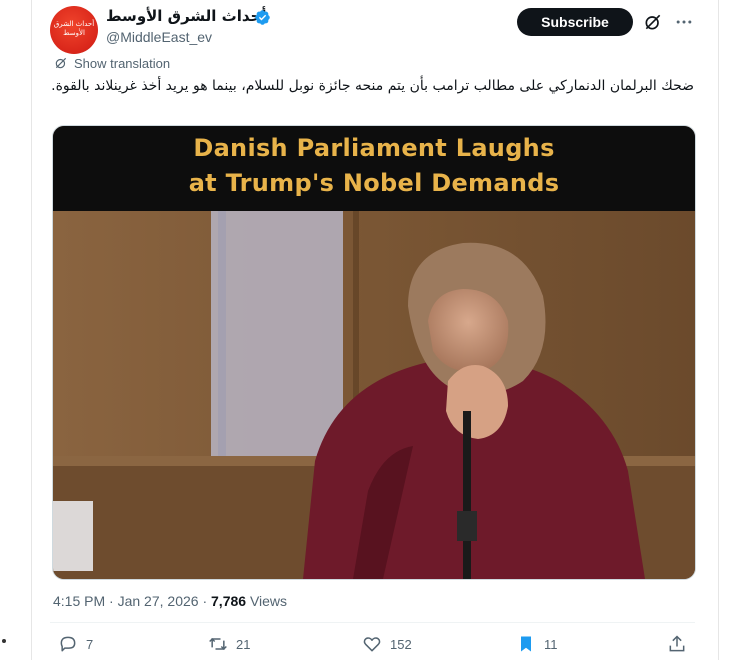 This screenshot has width=750, height=660. What do you see at coordinates (575, 22) in the screenshot?
I see `subscribe-button: Subscribe` at bounding box center [575, 22].